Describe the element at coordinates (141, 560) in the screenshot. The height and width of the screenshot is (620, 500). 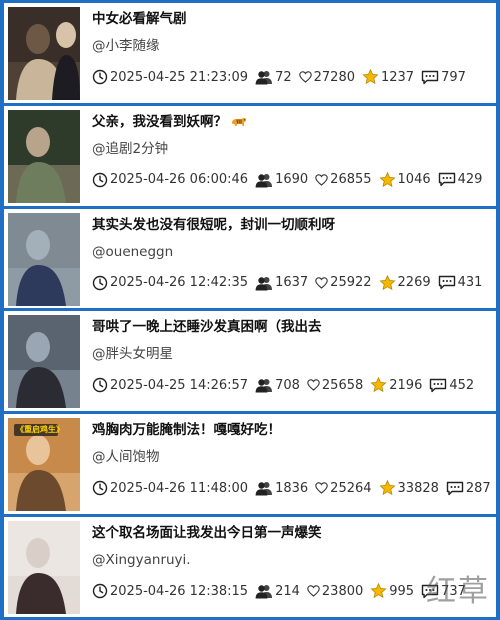
I see `author-name: @Xingyanruyi.` at that location.